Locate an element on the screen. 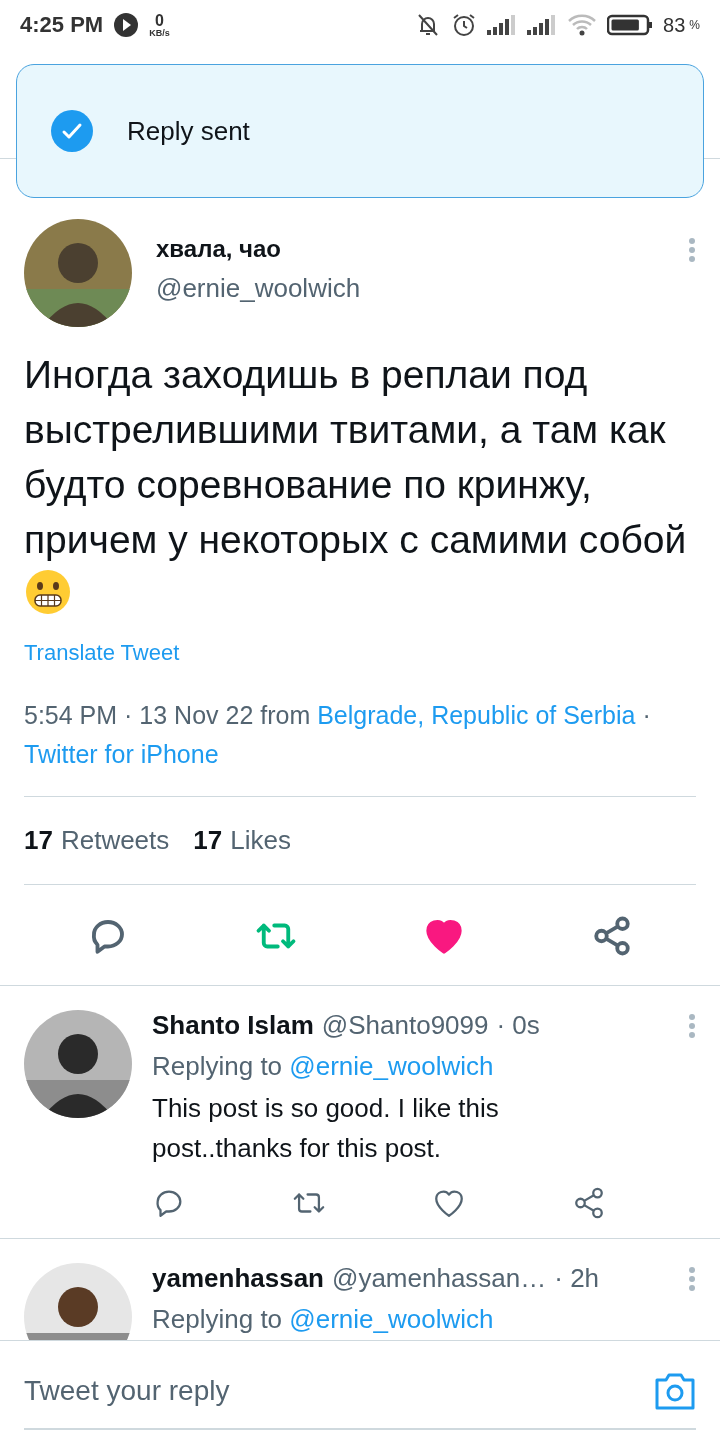 The height and width of the screenshot is (1440, 720). grimacing-emoji-icon is located at coordinates (48, 592).